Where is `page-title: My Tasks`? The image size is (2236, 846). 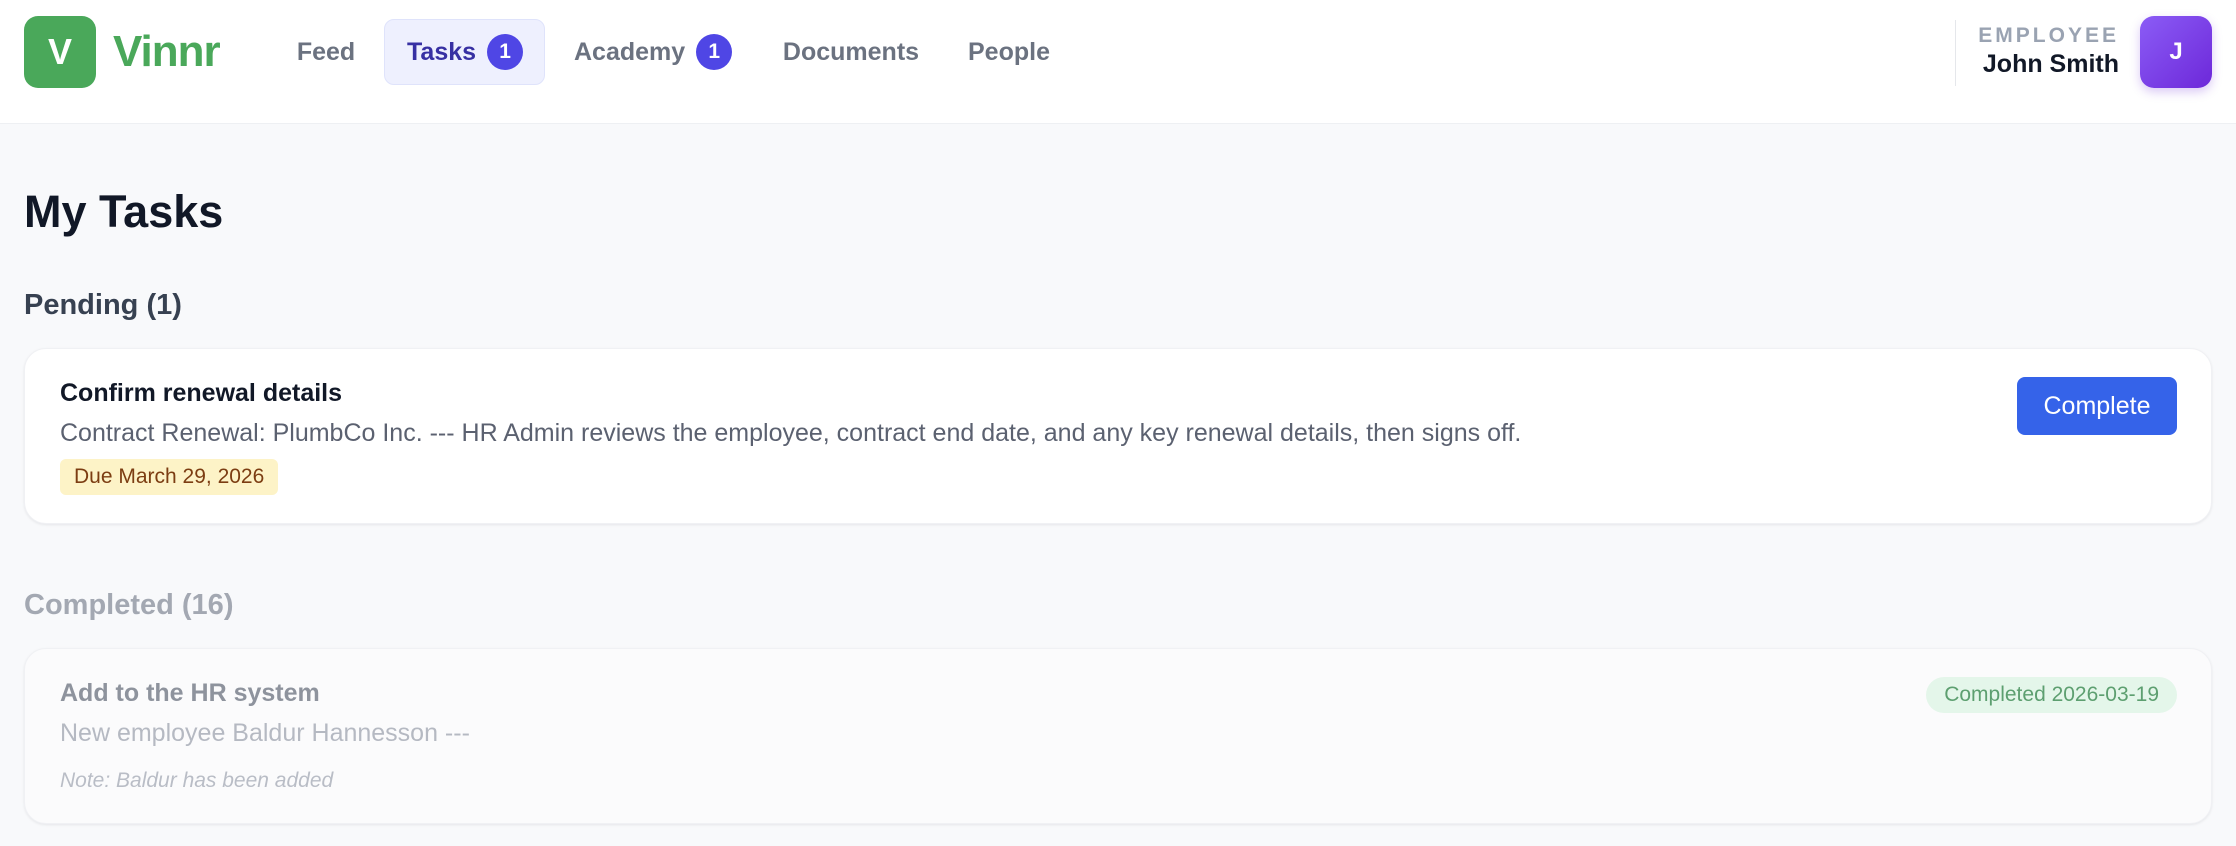 page-title: My Tasks is located at coordinates (124, 211).